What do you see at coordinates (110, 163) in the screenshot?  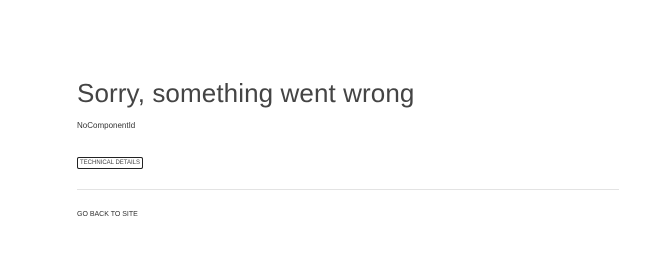 I see `technical-details-button: TECHNICAL DETAILS` at bounding box center [110, 163].